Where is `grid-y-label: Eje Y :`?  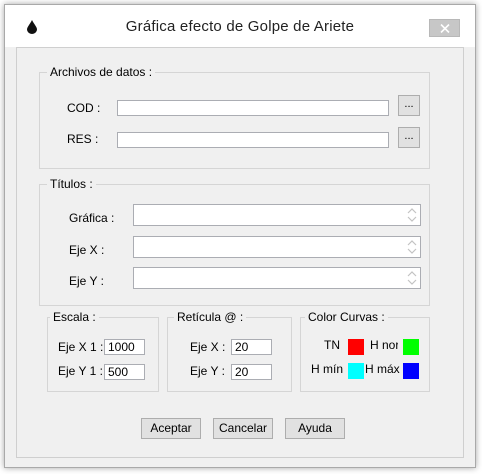 grid-y-label: Eje Y : is located at coordinates (207, 371).